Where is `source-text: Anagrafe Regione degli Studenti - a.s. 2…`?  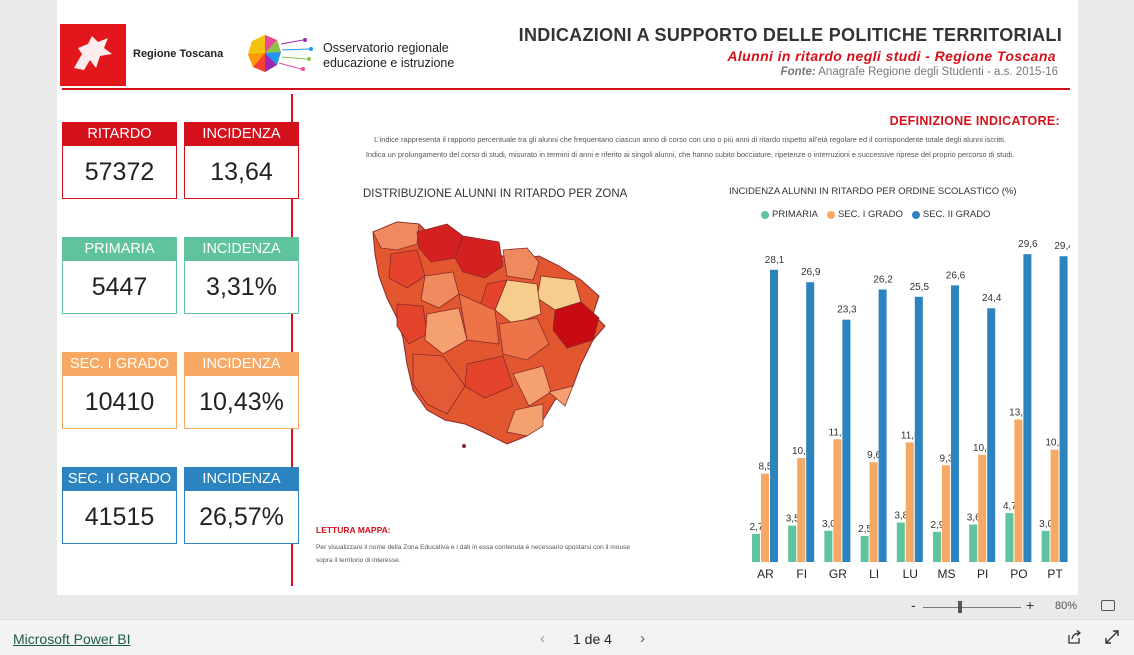 source-text: Anagrafe Regione degli Studenti - a.s. 2… is located at coordinates (936, 72).